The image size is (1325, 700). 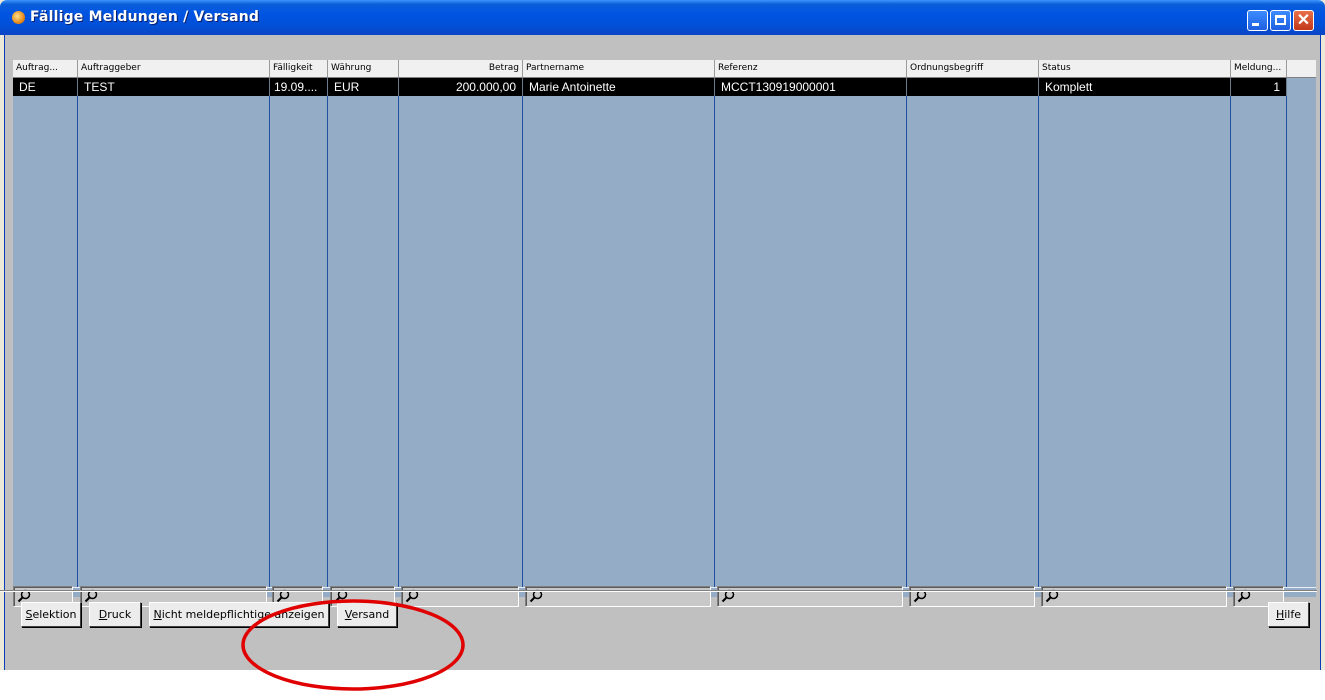 What do you see at coordinates (811, 87) in the screenshot?
I see `table-cell: MCCT130919000001` at bounding box center [811, 87].